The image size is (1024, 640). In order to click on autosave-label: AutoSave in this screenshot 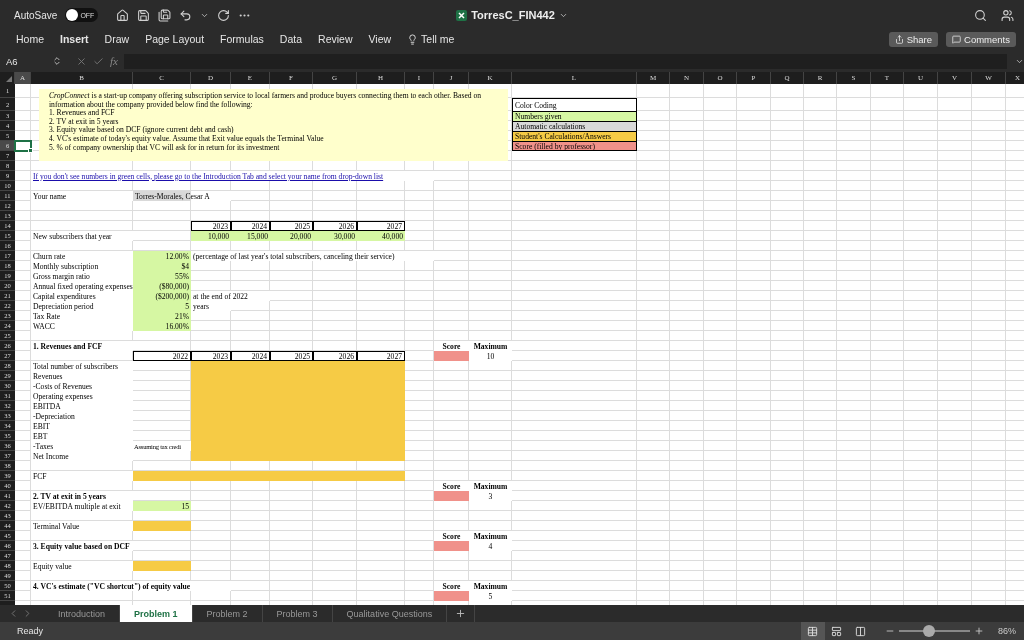, I will do `click(36, 15)`.